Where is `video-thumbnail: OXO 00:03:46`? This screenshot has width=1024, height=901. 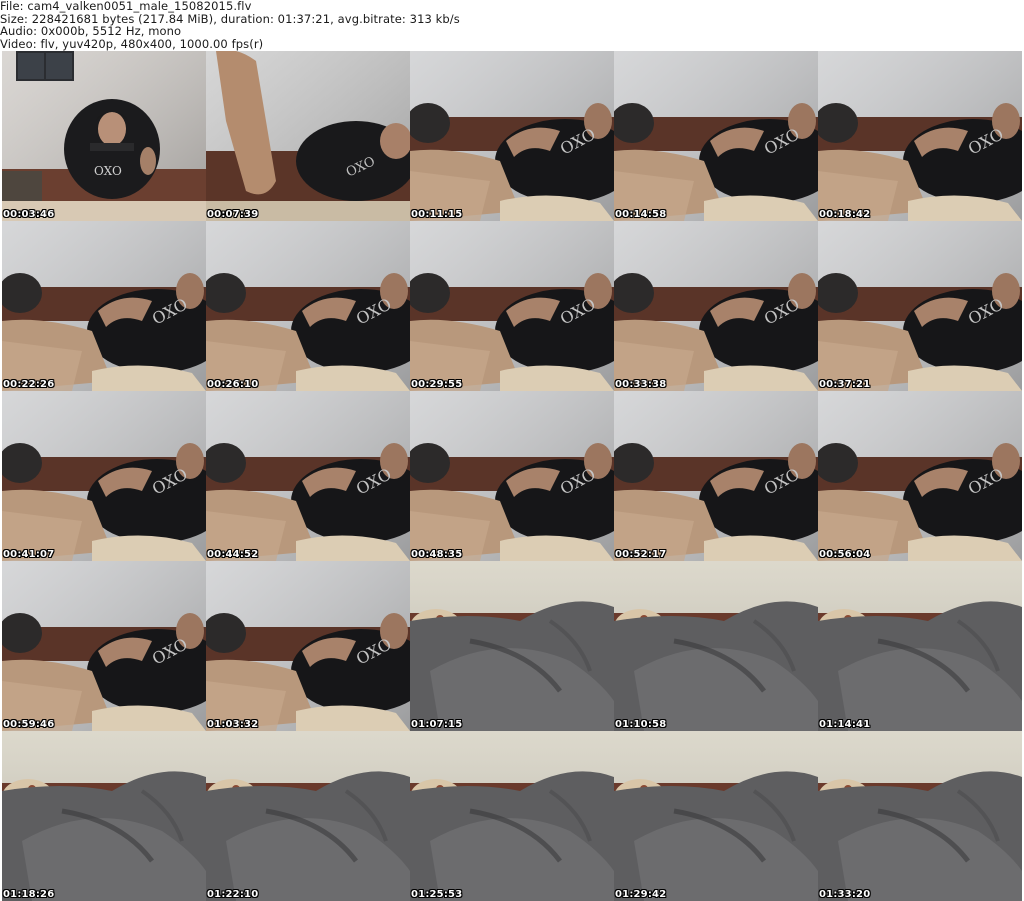
video-thumbnail: OXO 00:03:46 is located at coordinates (104, 136).